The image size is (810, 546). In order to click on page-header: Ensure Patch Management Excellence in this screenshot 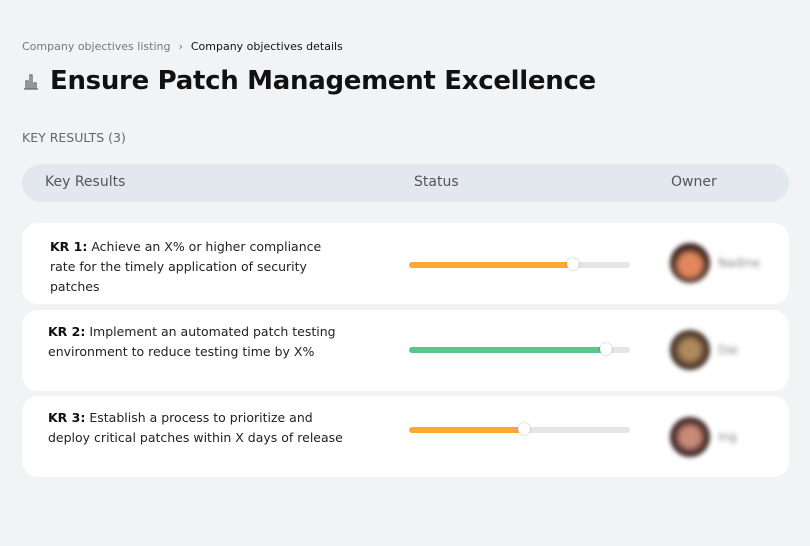, I will do `click(309, 81)`.